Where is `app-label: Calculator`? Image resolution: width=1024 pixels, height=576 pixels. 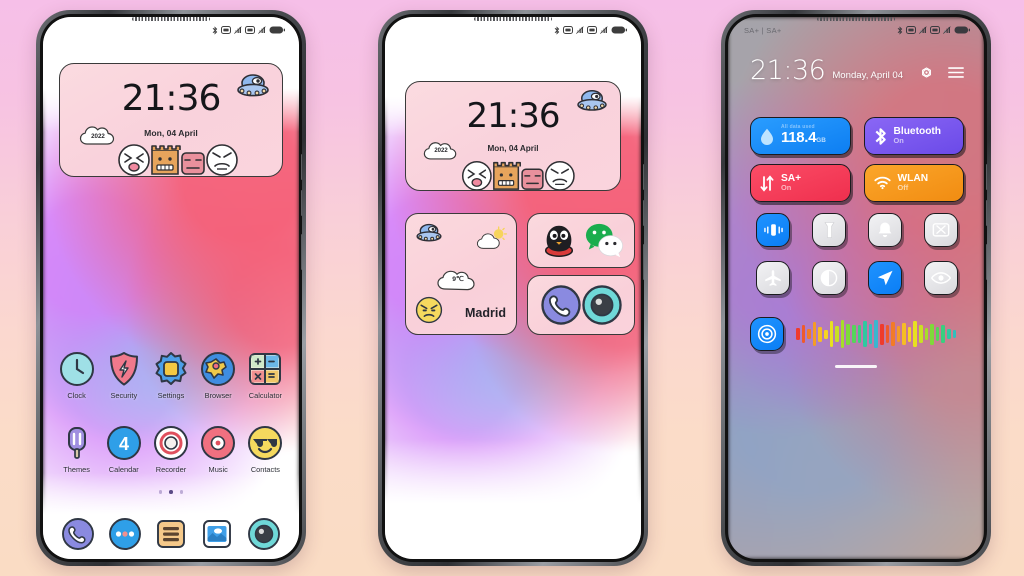
app-label: Calculator is located at coordinates (265, 395).